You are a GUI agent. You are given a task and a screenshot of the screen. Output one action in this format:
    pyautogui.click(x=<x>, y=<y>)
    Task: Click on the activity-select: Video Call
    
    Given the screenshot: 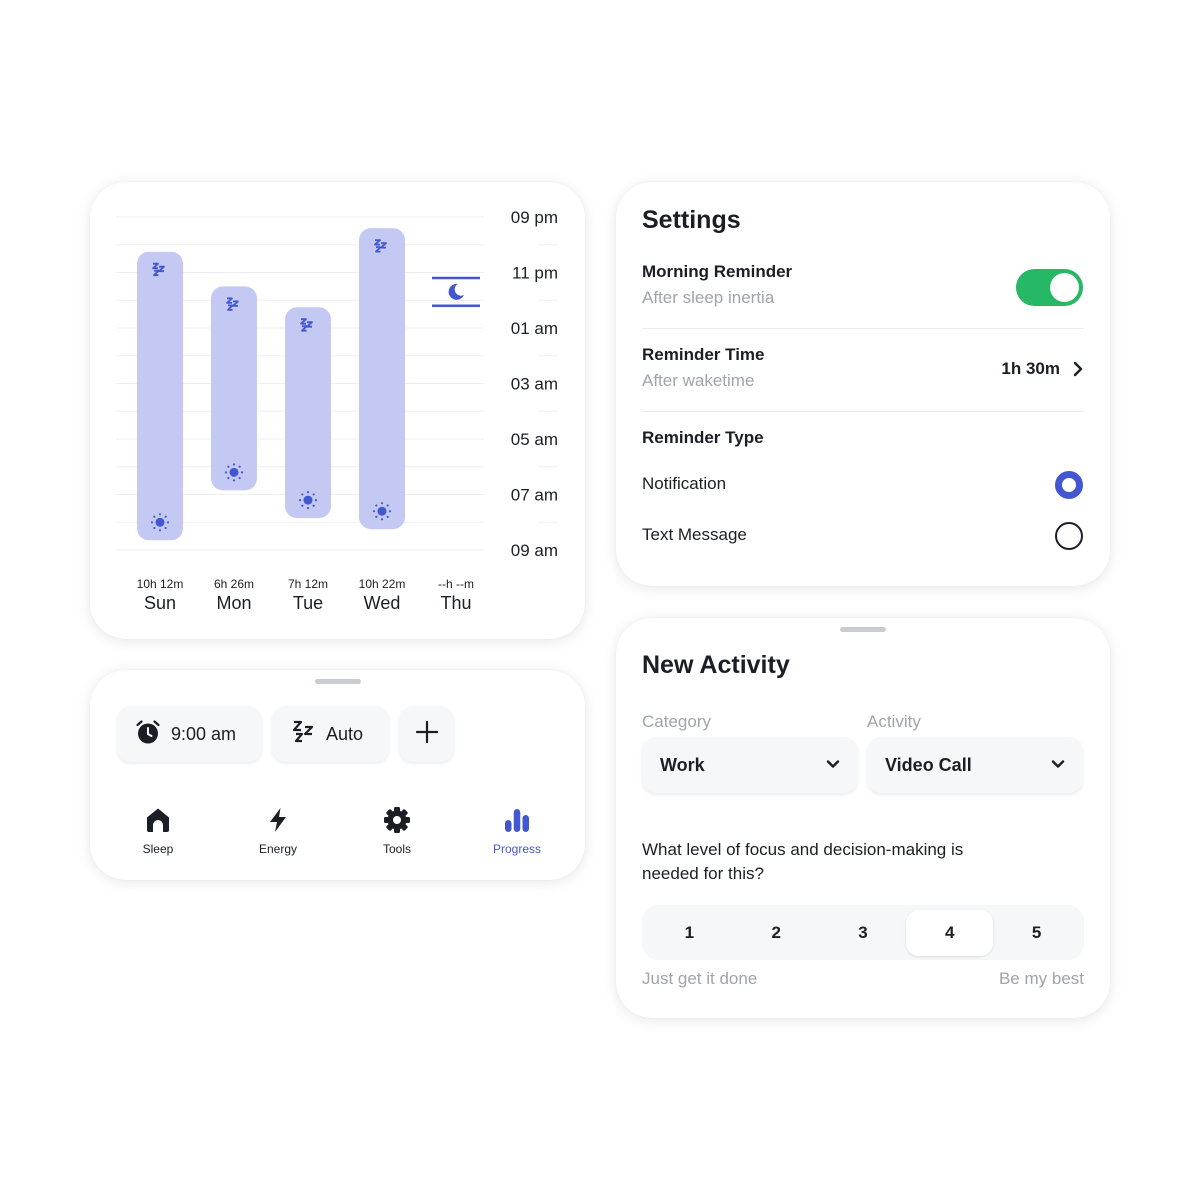 What is the action you would take?
    pyautogui.click(x=975, y=765)
    